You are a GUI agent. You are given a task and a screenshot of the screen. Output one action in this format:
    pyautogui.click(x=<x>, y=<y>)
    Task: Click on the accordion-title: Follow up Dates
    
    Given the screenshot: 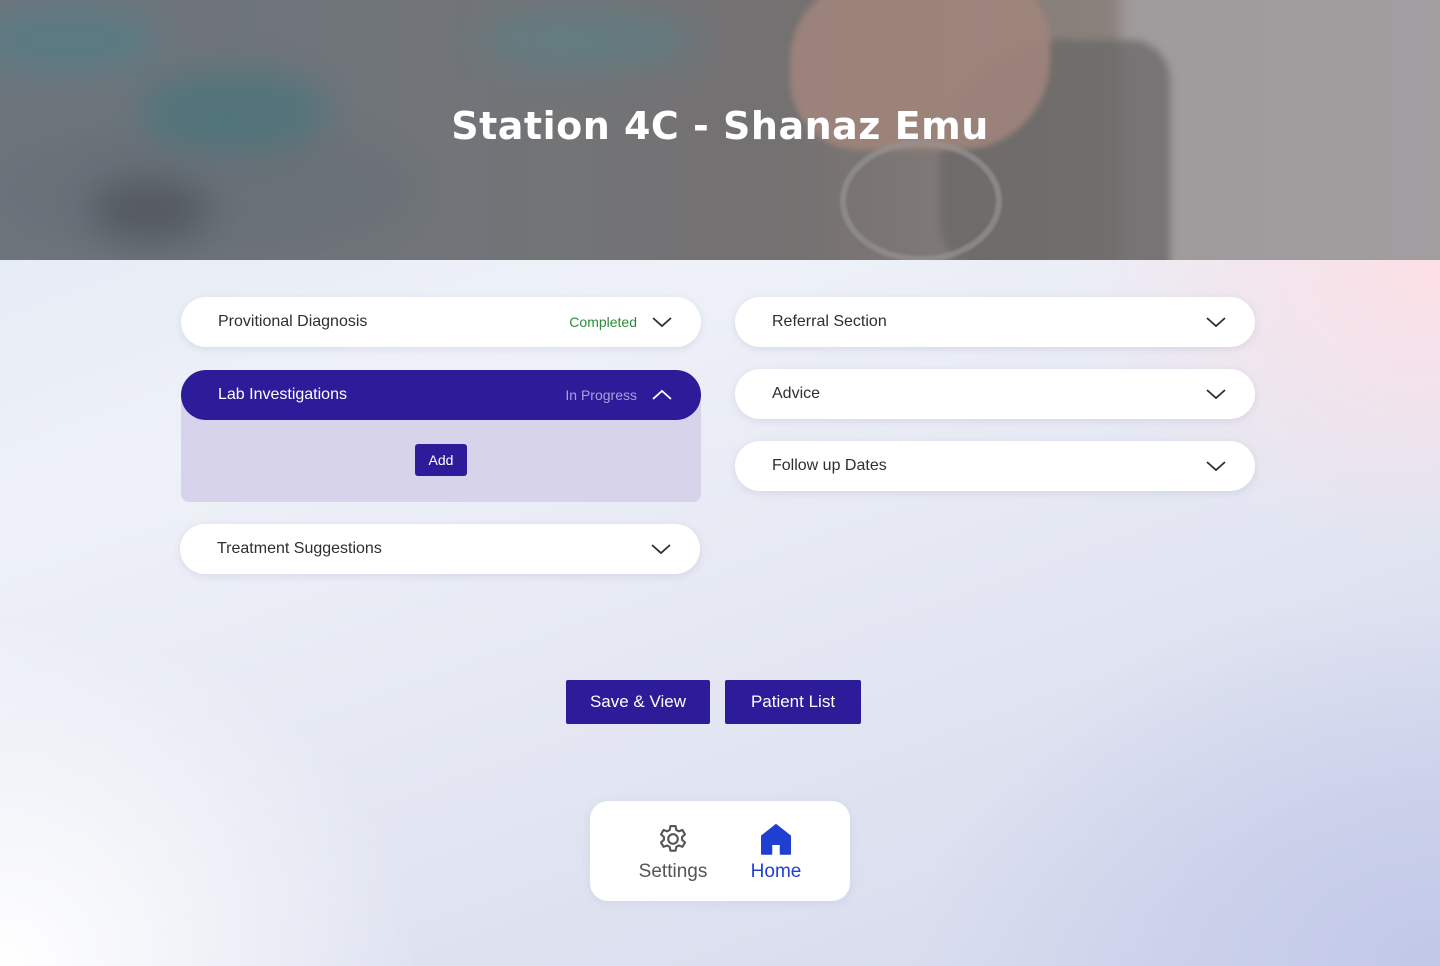 What is the action you would take?
    pyautogui.click(x=829, y=465)
    